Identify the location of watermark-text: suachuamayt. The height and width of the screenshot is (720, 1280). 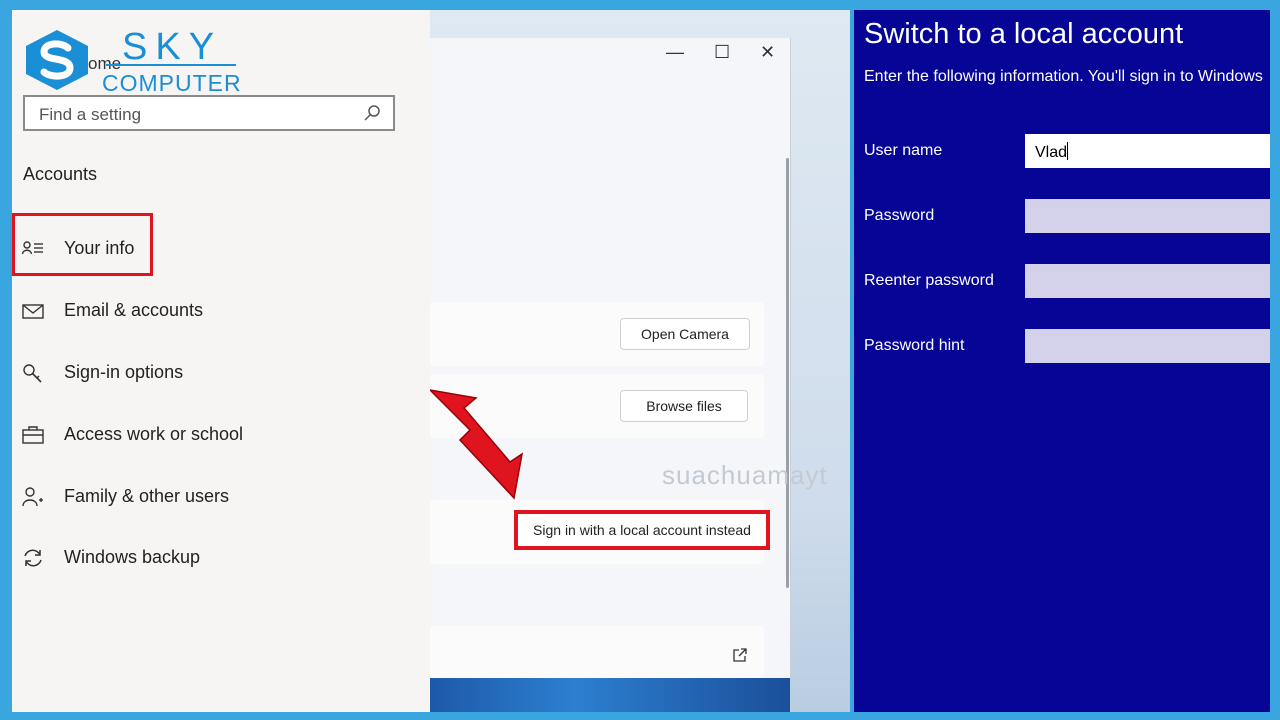
(745, 475).